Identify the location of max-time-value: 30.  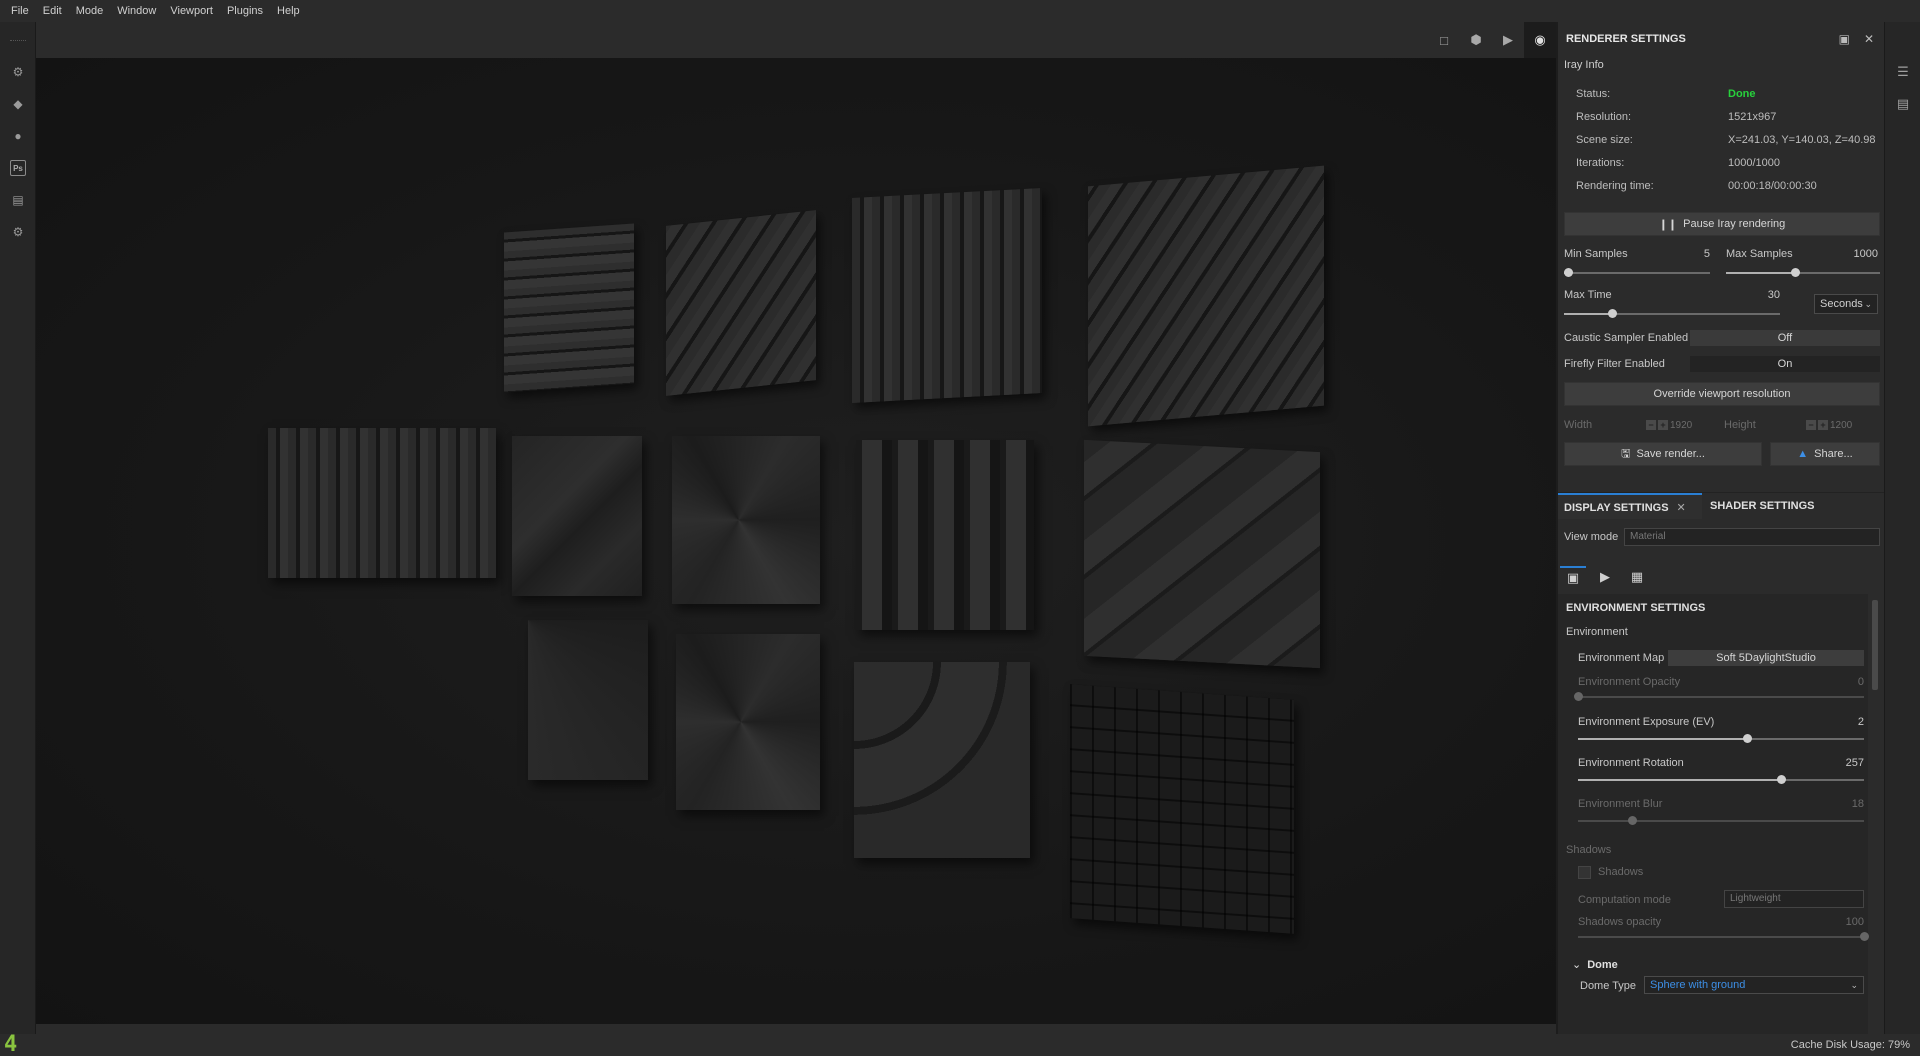
(1773, 295).